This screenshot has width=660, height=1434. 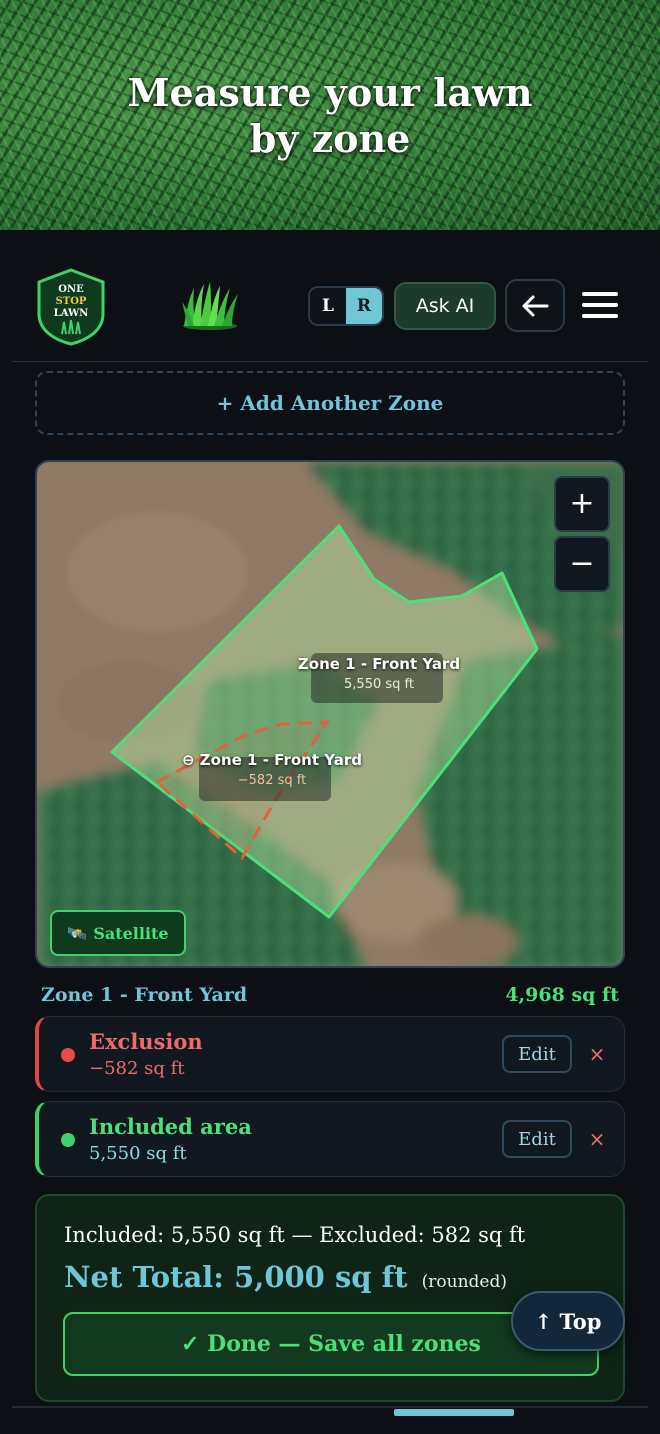 I want to click on included-title: Included area, so click(x=170, y=1126).